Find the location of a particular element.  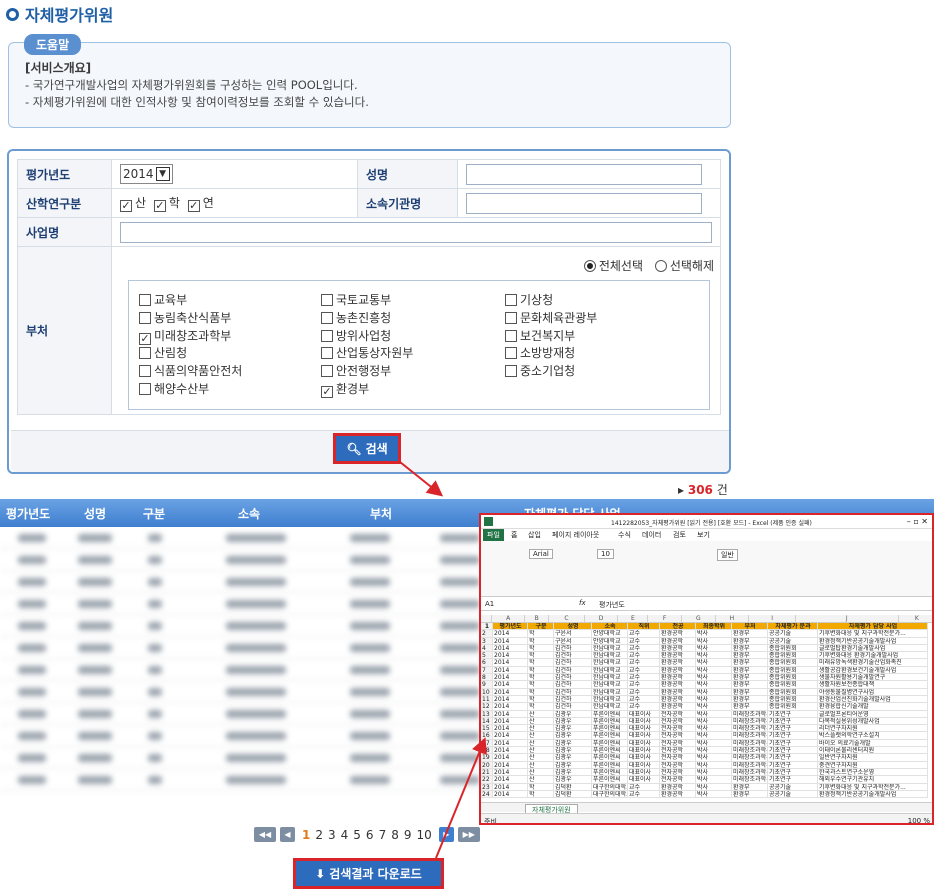

page-link: 3 is located at coordinates (332, 835).